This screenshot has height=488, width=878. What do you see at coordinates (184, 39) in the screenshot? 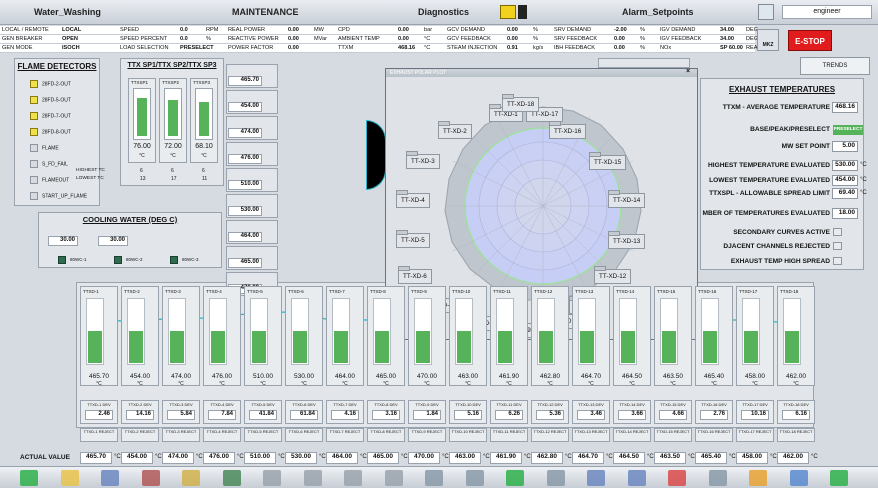
I see `status-value: 0.0` at bounding box center [184, 39].